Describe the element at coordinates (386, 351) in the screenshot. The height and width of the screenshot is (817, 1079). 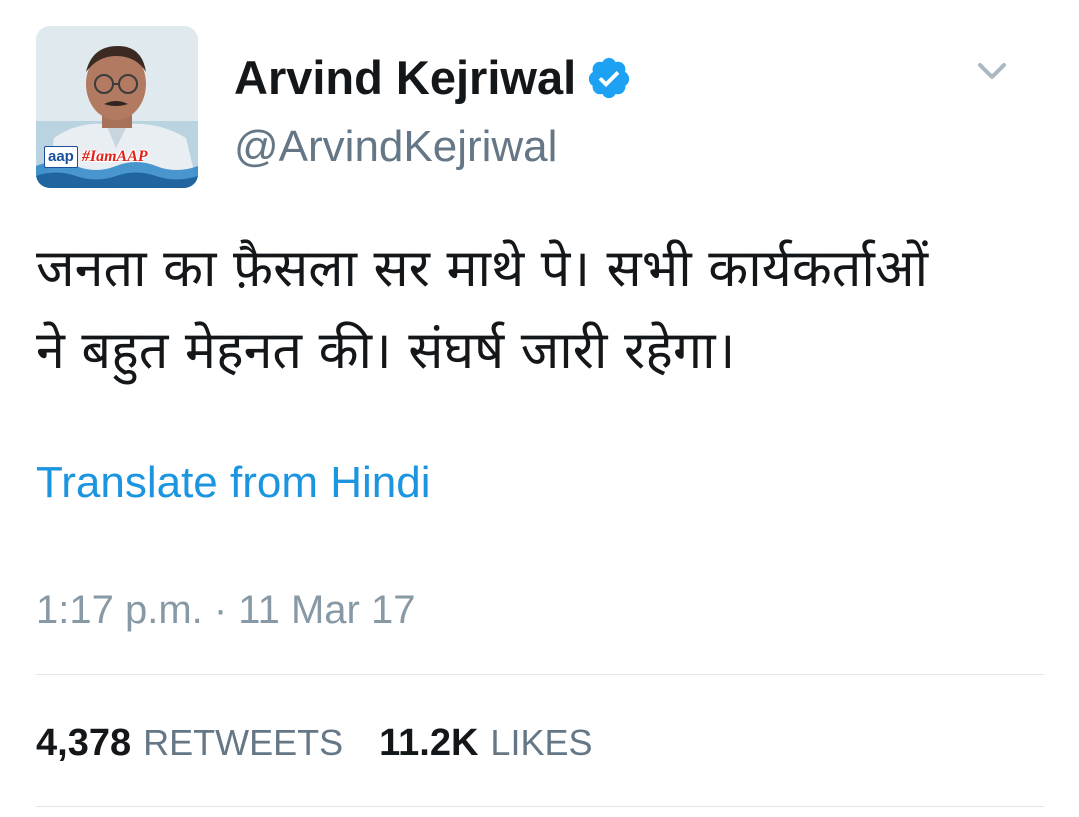
I see `tweet-text-line-2: ने बहुत मेहनत की। संघर्ष जारी रहेगा।` at that location.